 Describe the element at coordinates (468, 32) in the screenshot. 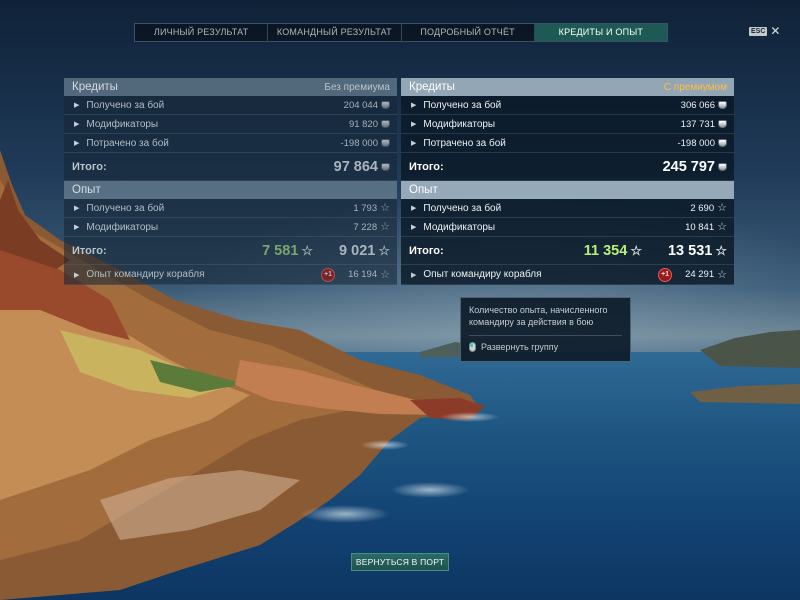

I see `tab-detailed-report: ПОДРОБНЫЙ ОТЧЁТ` at that location.